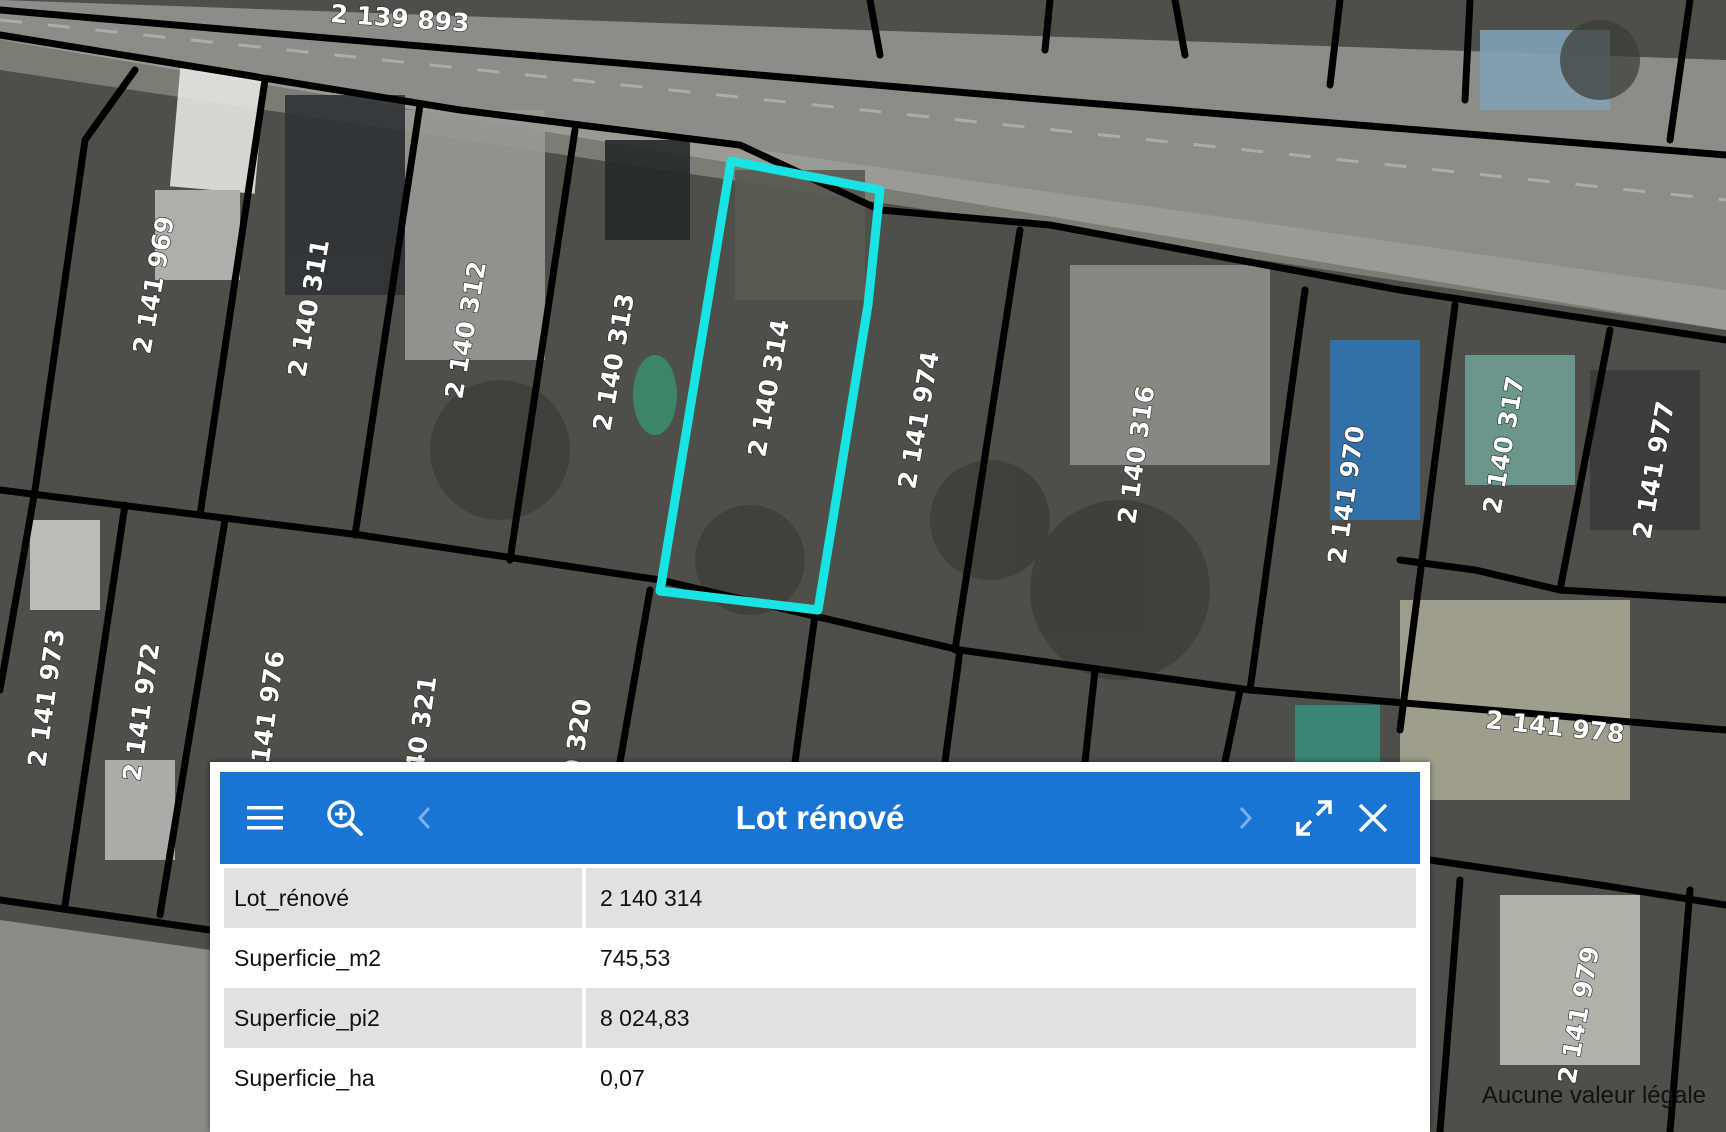 This screenshot has width=1726, height=1132. Describe the element at coordinates (820, 1078) in the screenshot. I see `table-row: Superficie_ha 0,07` at that location.